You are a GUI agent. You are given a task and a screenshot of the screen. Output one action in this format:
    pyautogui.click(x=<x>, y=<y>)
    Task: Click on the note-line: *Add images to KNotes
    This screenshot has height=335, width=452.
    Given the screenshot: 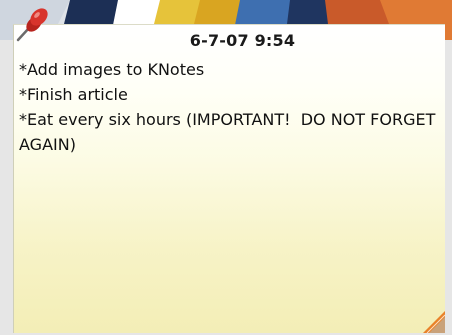 What is the action you would take?
    pyautogui.click(x=112, y=69)
    